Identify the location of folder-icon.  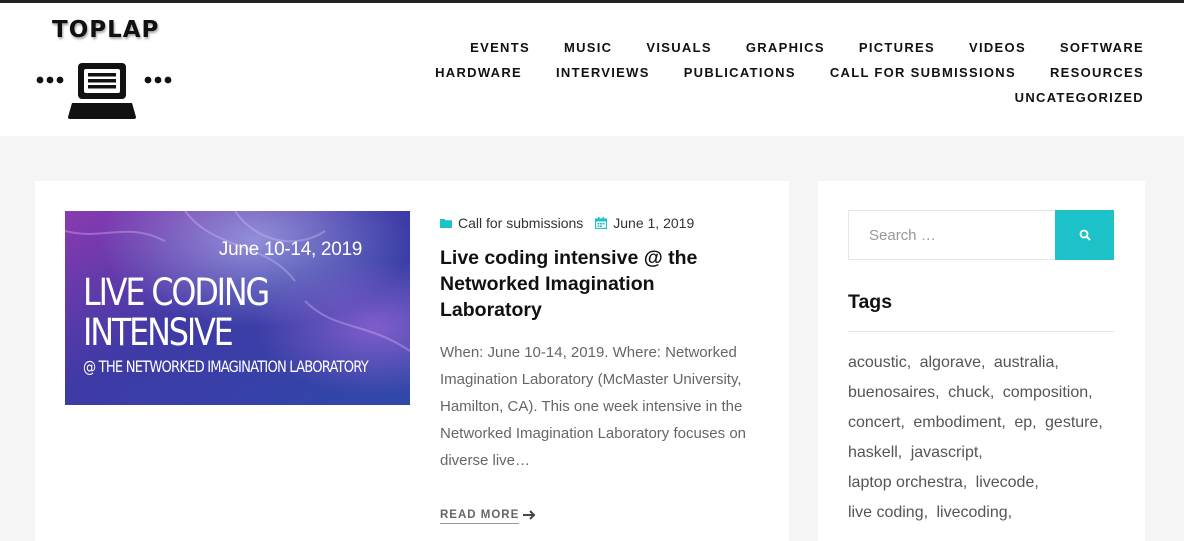
(446, 223).